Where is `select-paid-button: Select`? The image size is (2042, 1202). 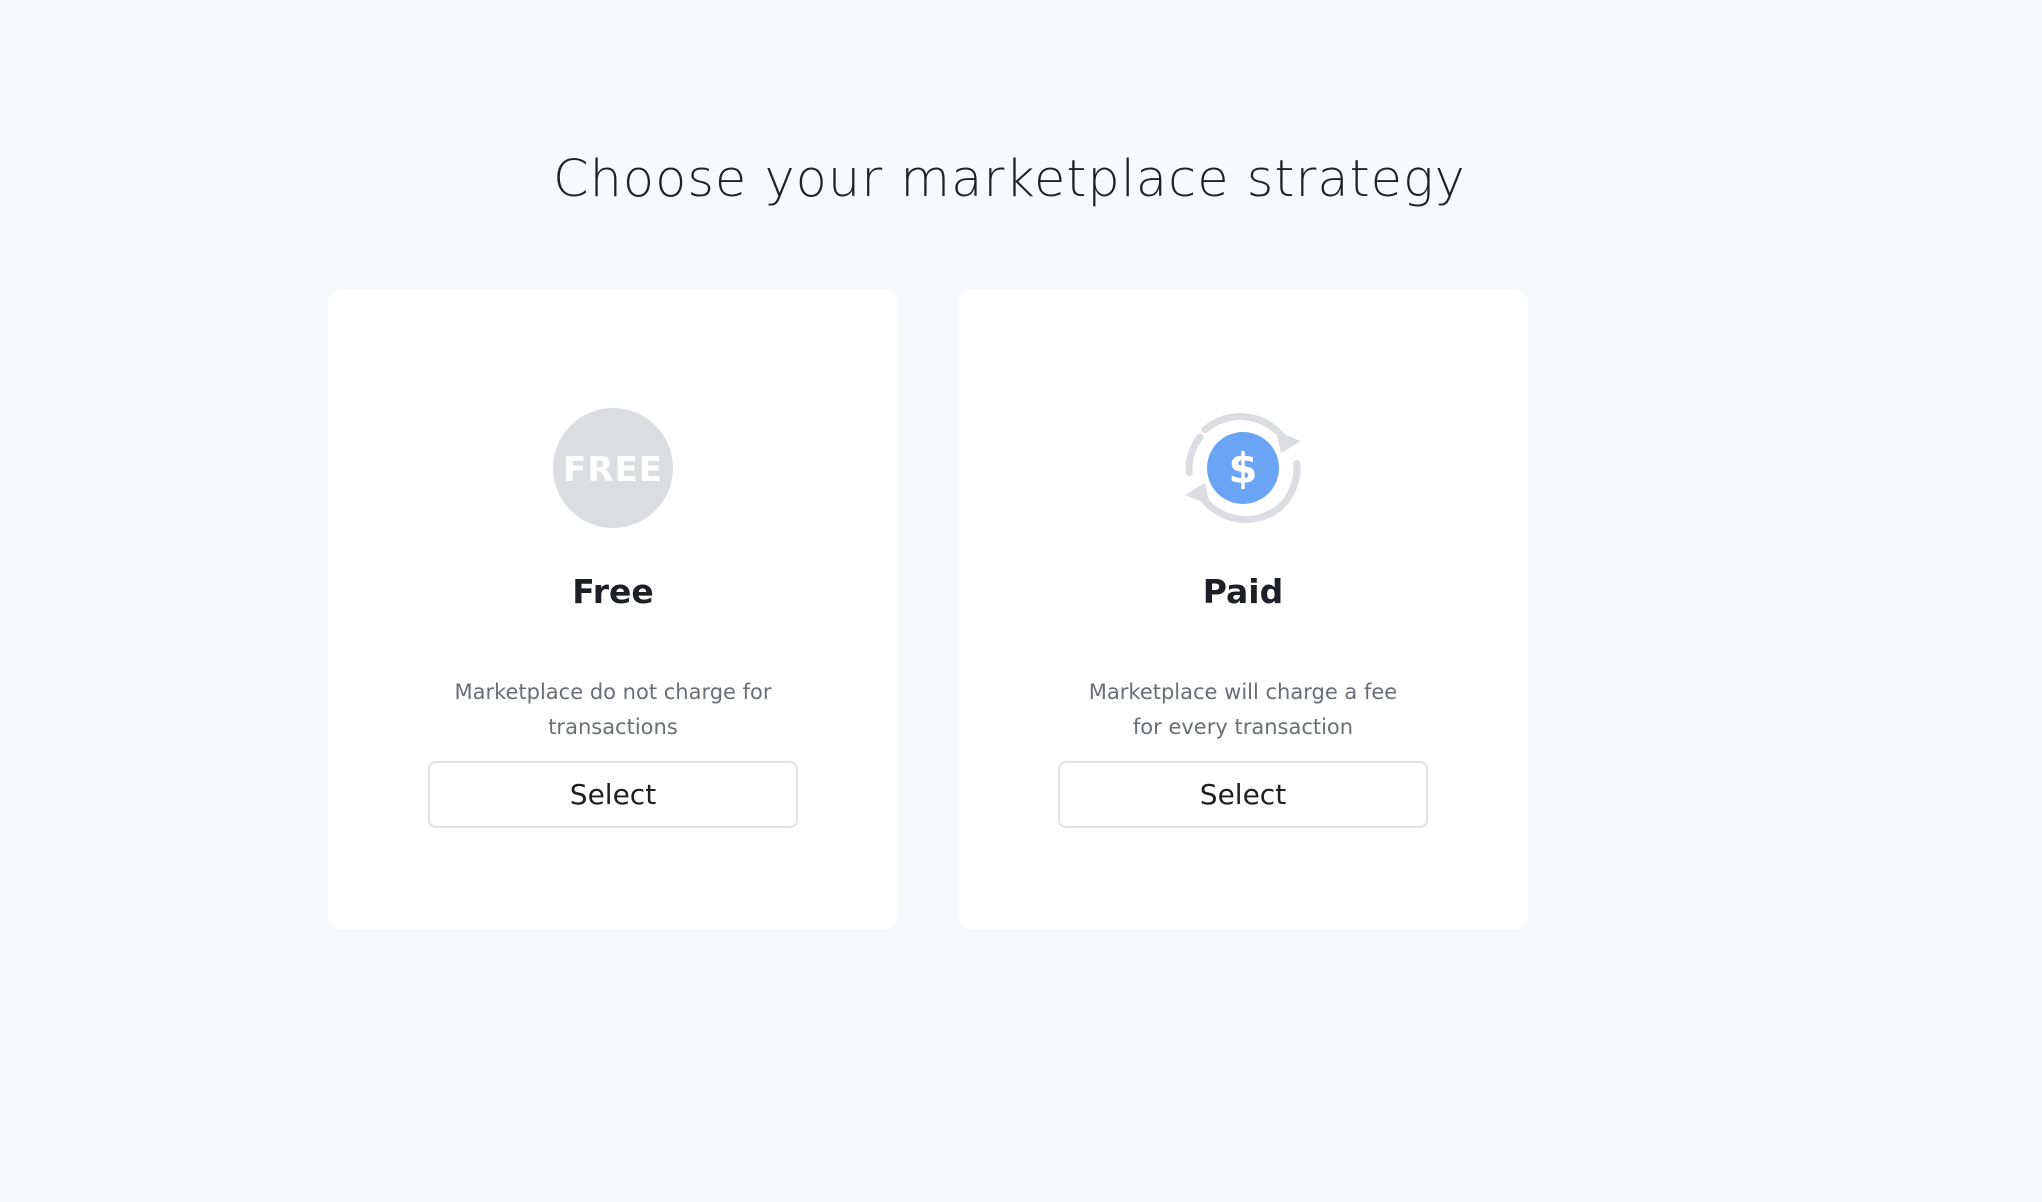
select-paid-button: Select is located at coordinates (1243, 794).